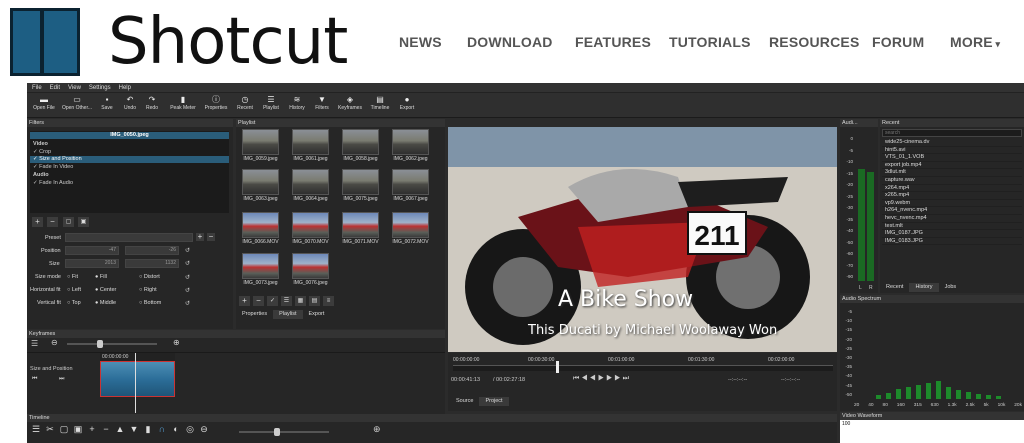 This screenshot has height=443, width=1024. I want to click on menu-view: View, so click(74, 88).